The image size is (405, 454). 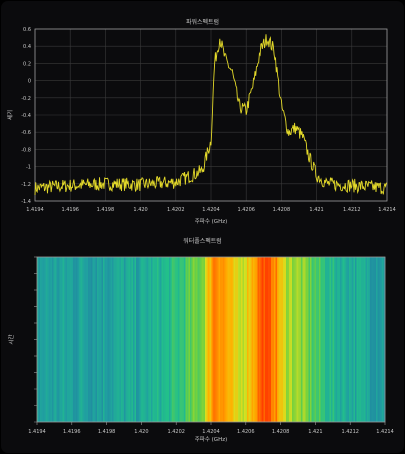 What do you see at coordinates (281, 432) in the screenshot?
I see `x-tick-label: 1.4208` at bounding box center [281, 432].